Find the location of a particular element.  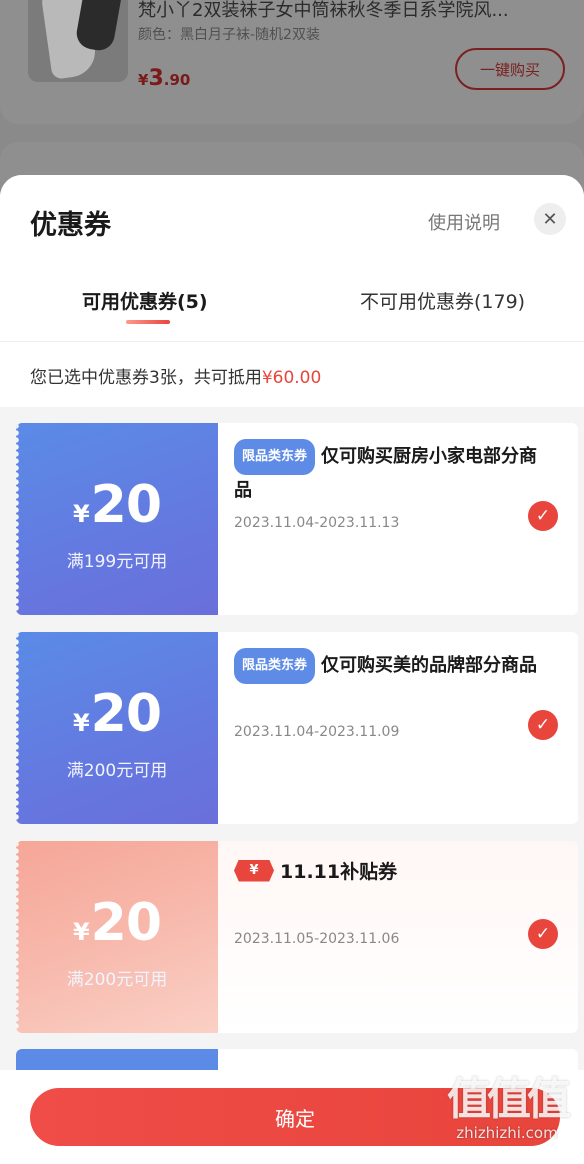

buy-now-button: 一键购买 is located at coordinates (510, 69).